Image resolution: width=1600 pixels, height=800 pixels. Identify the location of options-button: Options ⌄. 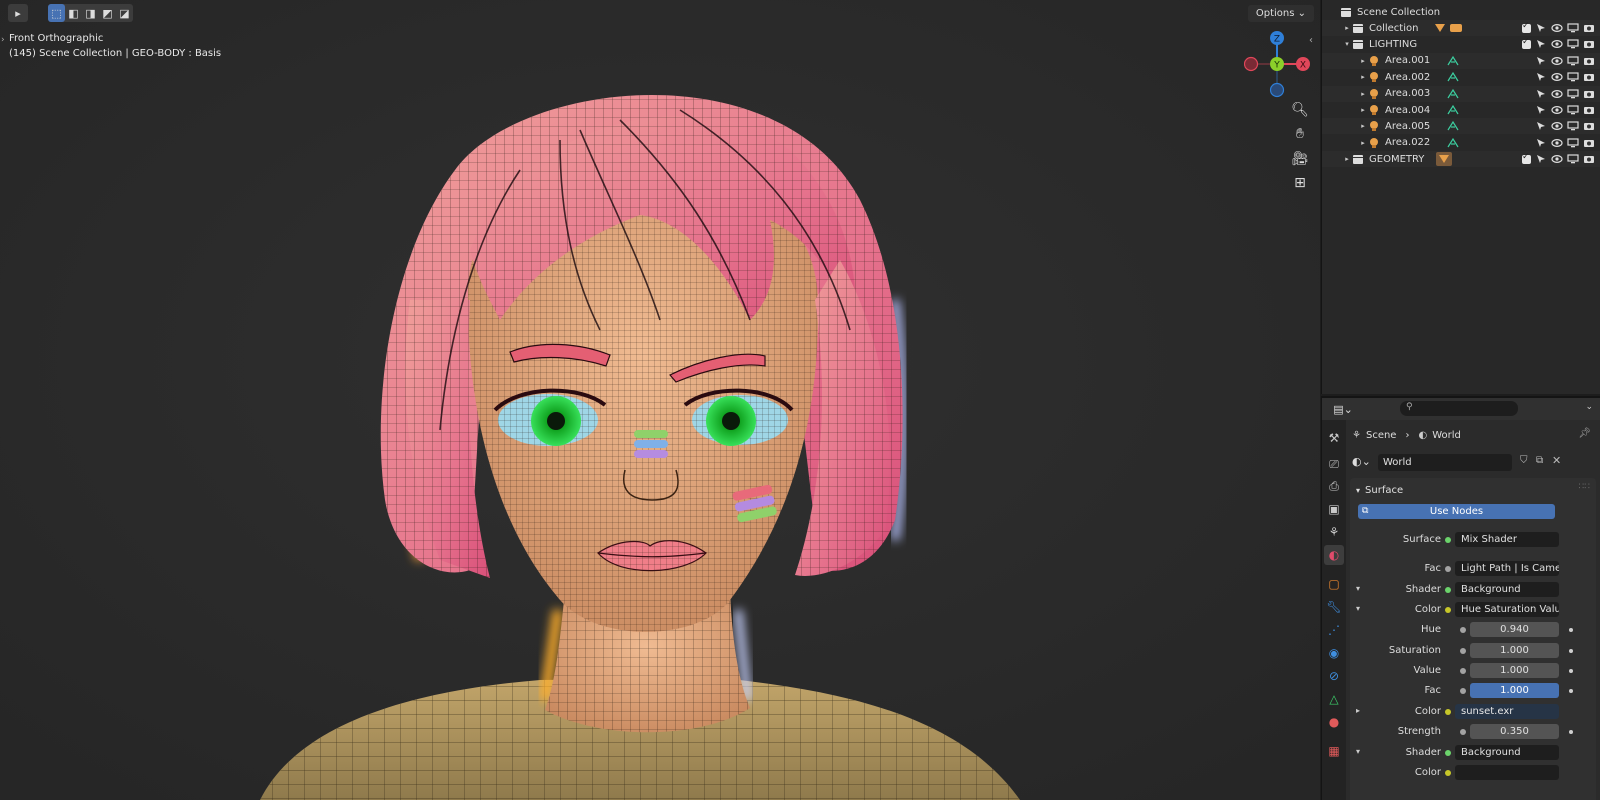
(1280, 13).